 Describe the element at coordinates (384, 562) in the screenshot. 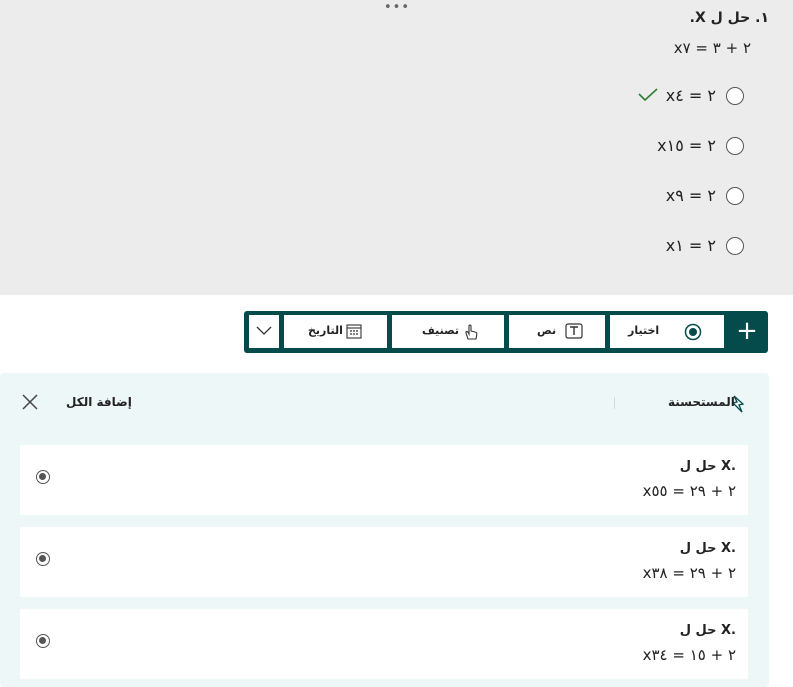

I see `suggestion-card: حل ل X. x٢ + ٢٩ = ٣٨` at that location.